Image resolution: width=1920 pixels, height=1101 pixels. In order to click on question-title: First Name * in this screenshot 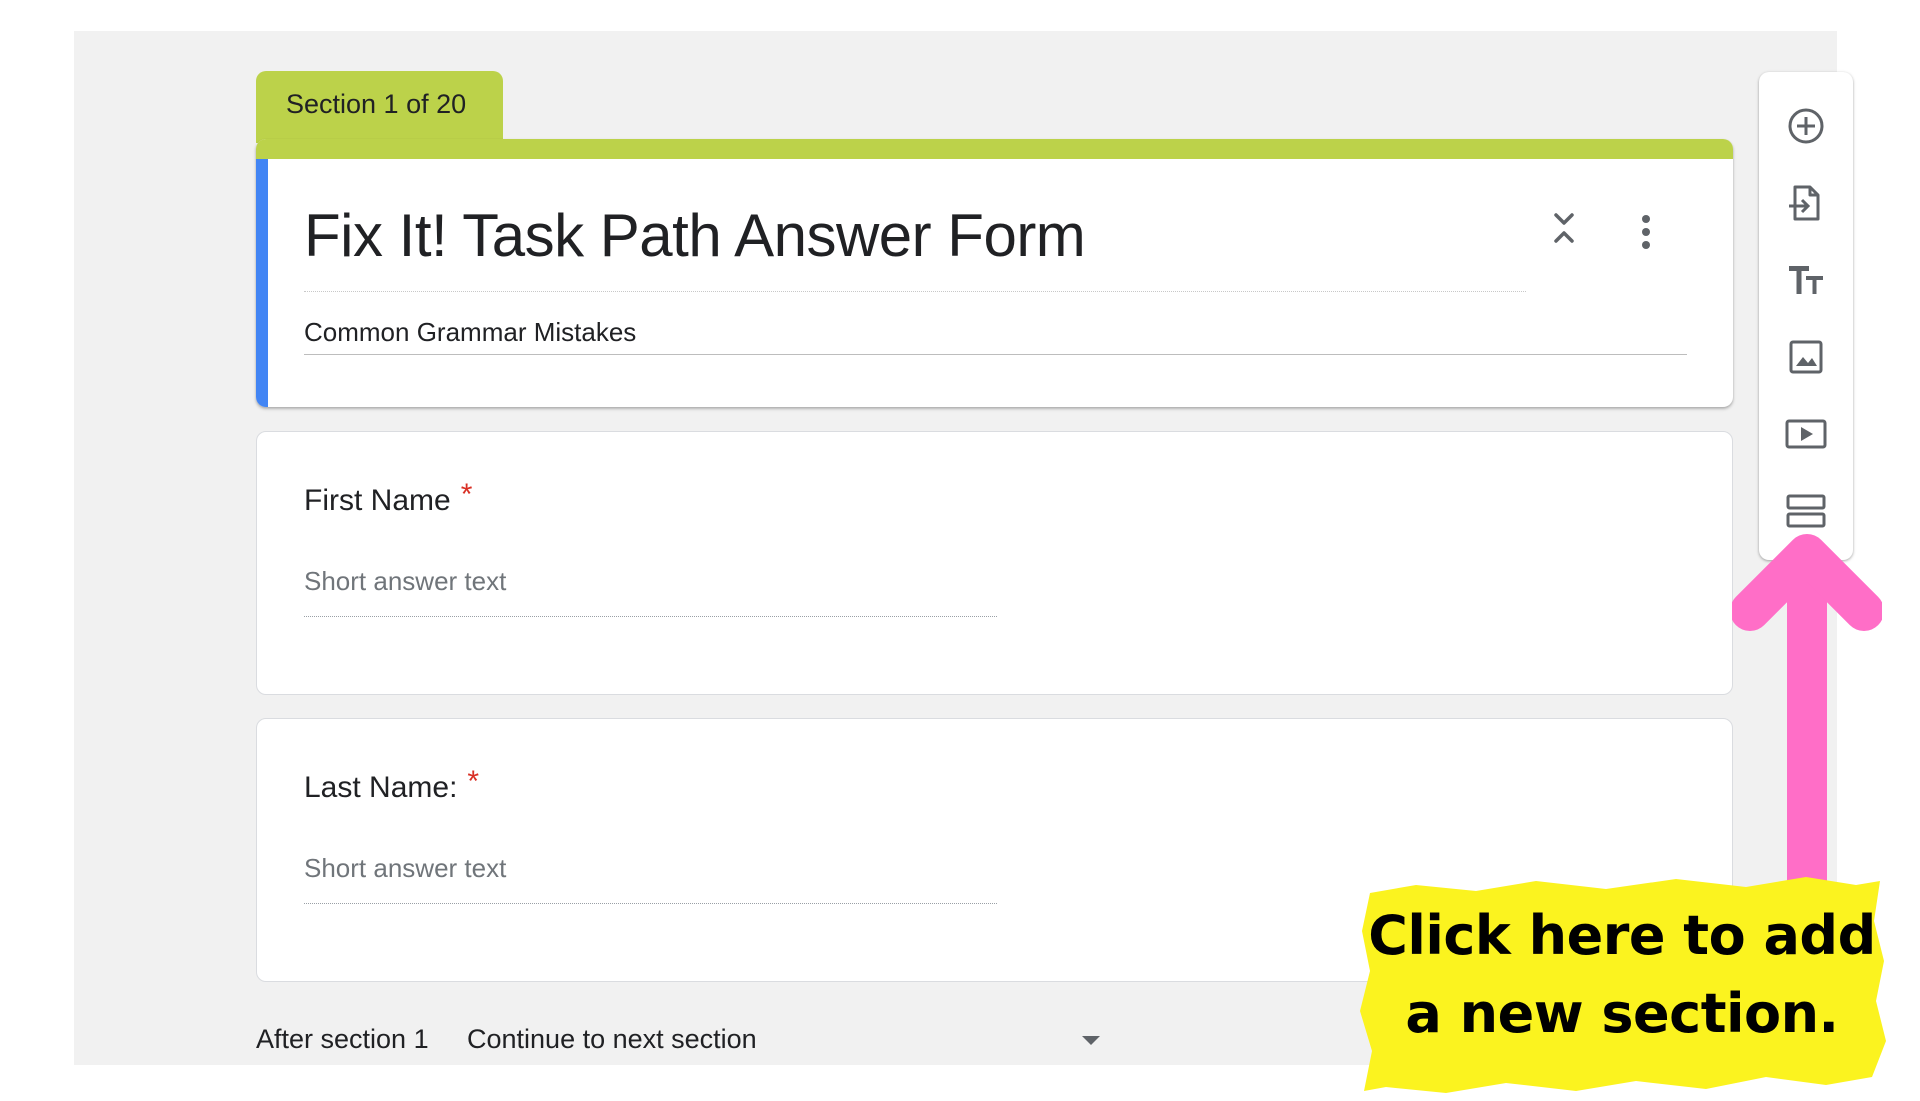, I will do `click(388, 498)`.